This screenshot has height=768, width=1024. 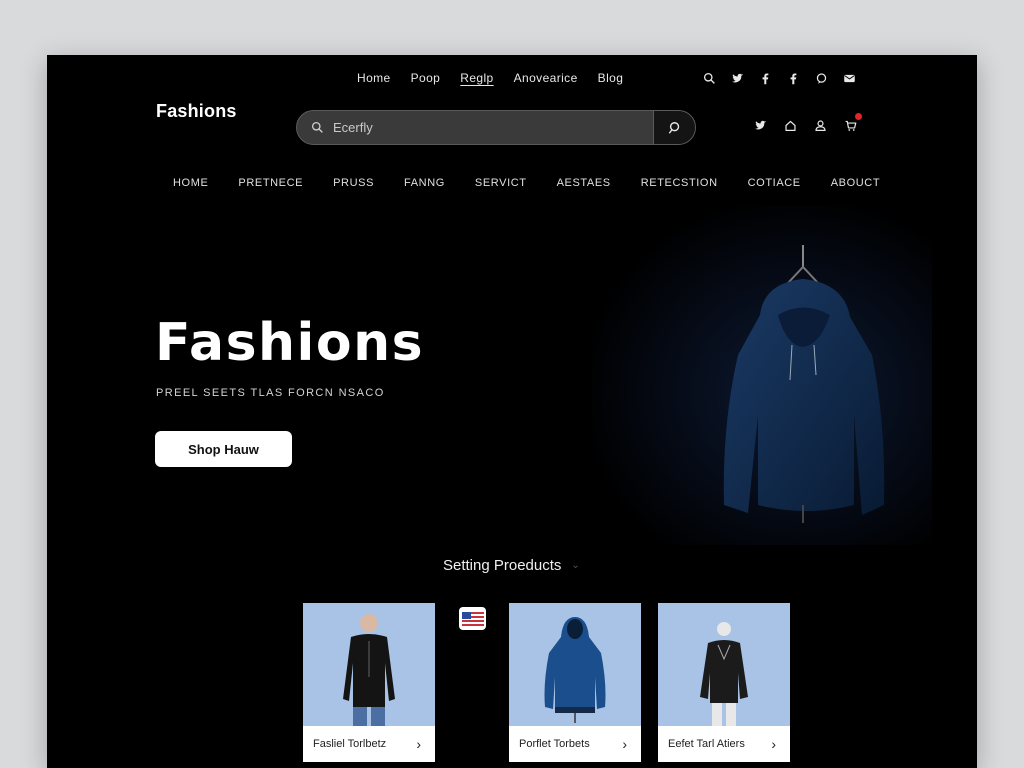 I want to click on top-icon-bar, so click(x=779, y=78).